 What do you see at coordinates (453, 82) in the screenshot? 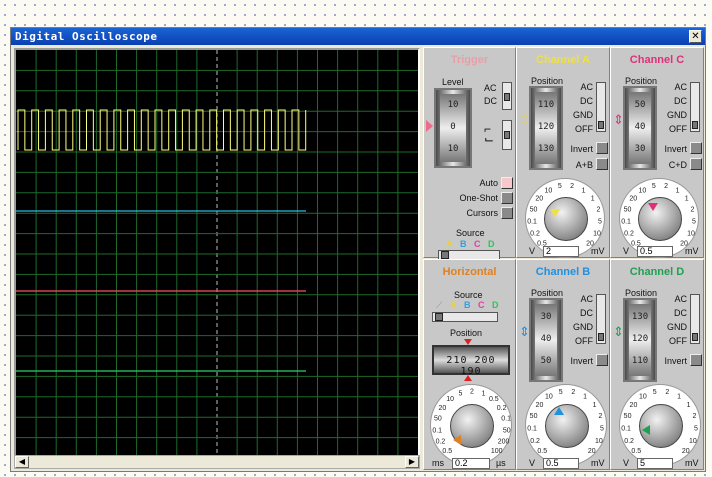
I see `level-label: Level` at bounding box center [453, 82].